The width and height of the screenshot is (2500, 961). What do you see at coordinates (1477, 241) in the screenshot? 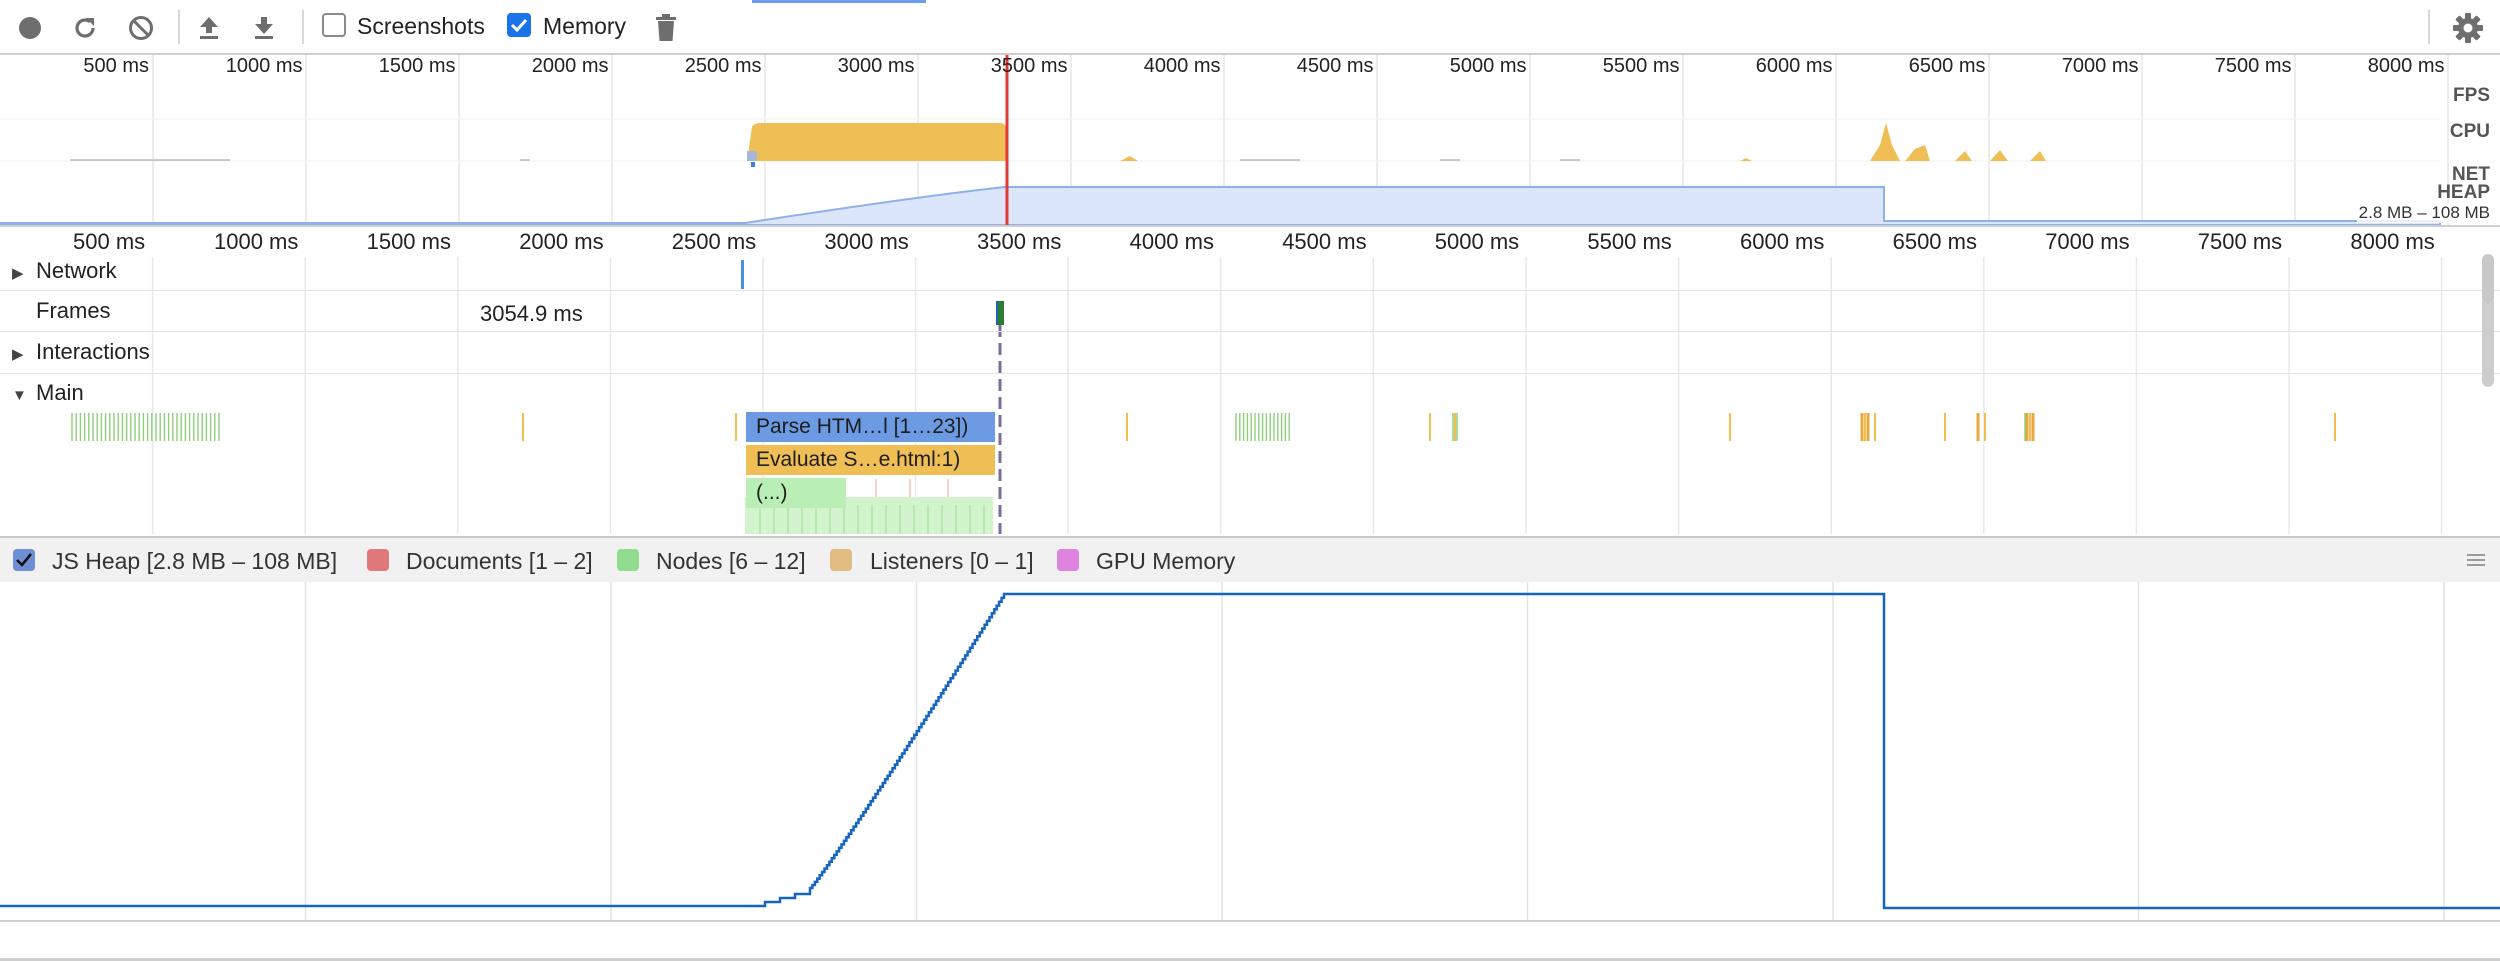
I see `ruler-tick-label: 5000 ms` at bounding box center [1477, 241].